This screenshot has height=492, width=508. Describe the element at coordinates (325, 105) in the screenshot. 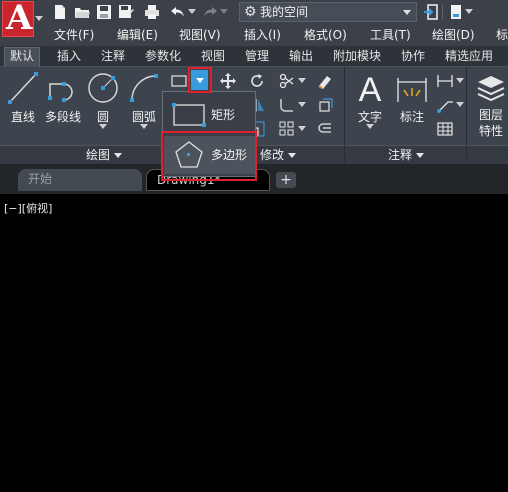

I see `explode-icon` at that location.